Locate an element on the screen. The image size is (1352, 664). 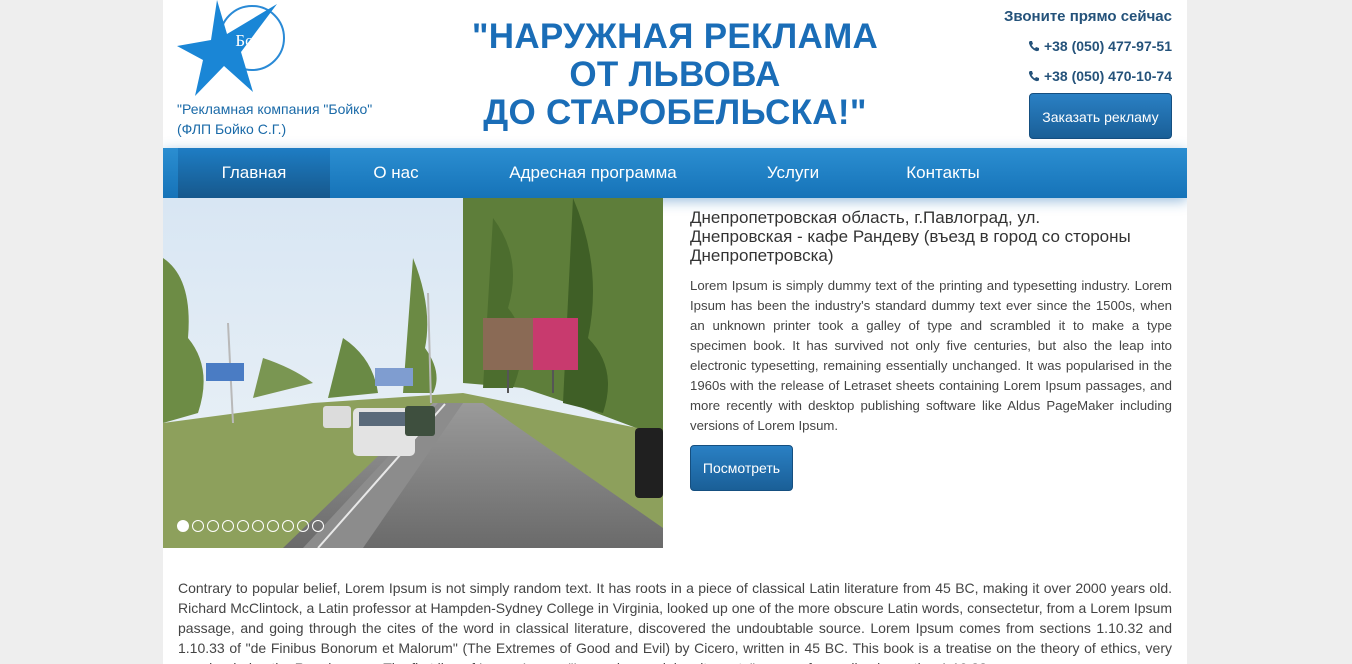
company-line2: (ФЛП Бойко С.Г.) is located at coordinates (232, 129).